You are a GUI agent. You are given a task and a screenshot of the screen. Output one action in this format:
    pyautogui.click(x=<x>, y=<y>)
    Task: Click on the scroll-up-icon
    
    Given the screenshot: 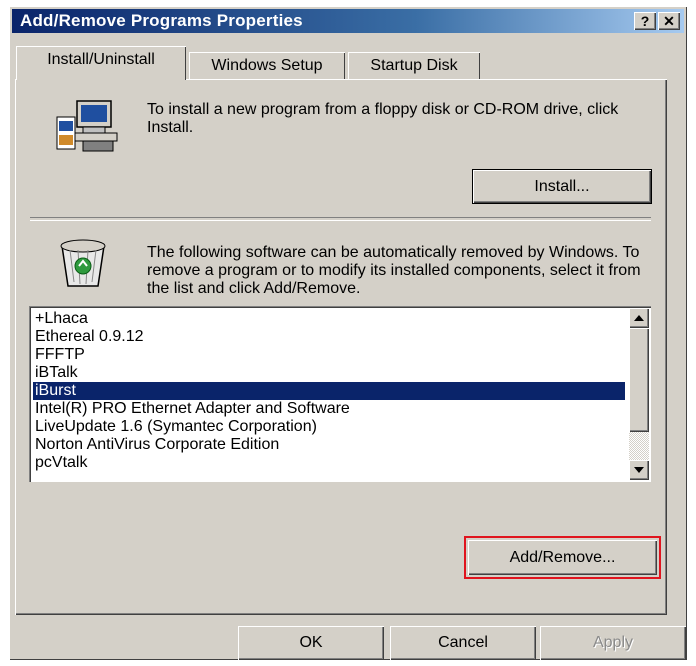 What is the action you would take?
    pyautogui.click(x=639, y=318)
    